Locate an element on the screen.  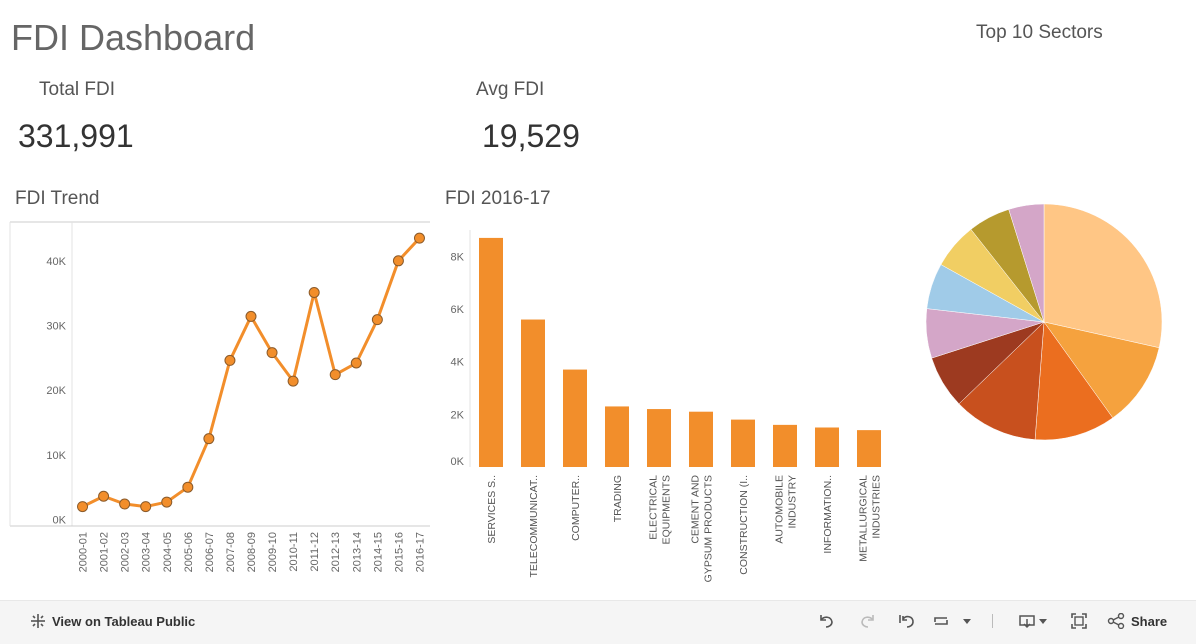
x-tick-label: INDUSTRIES is located at coordinates (877, 507).